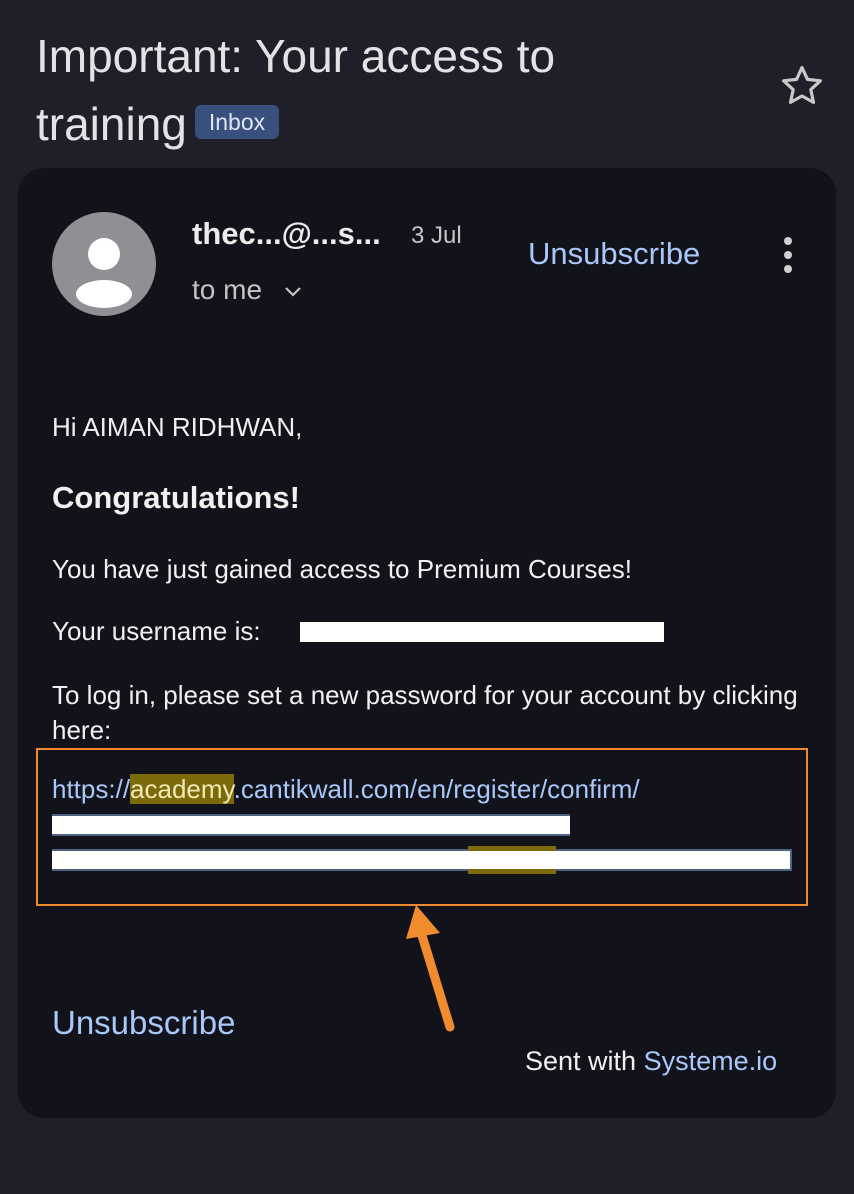 This screenshot has height=1194, width=854. I want to click on annotation-arrow-icon, so click(430, 968).